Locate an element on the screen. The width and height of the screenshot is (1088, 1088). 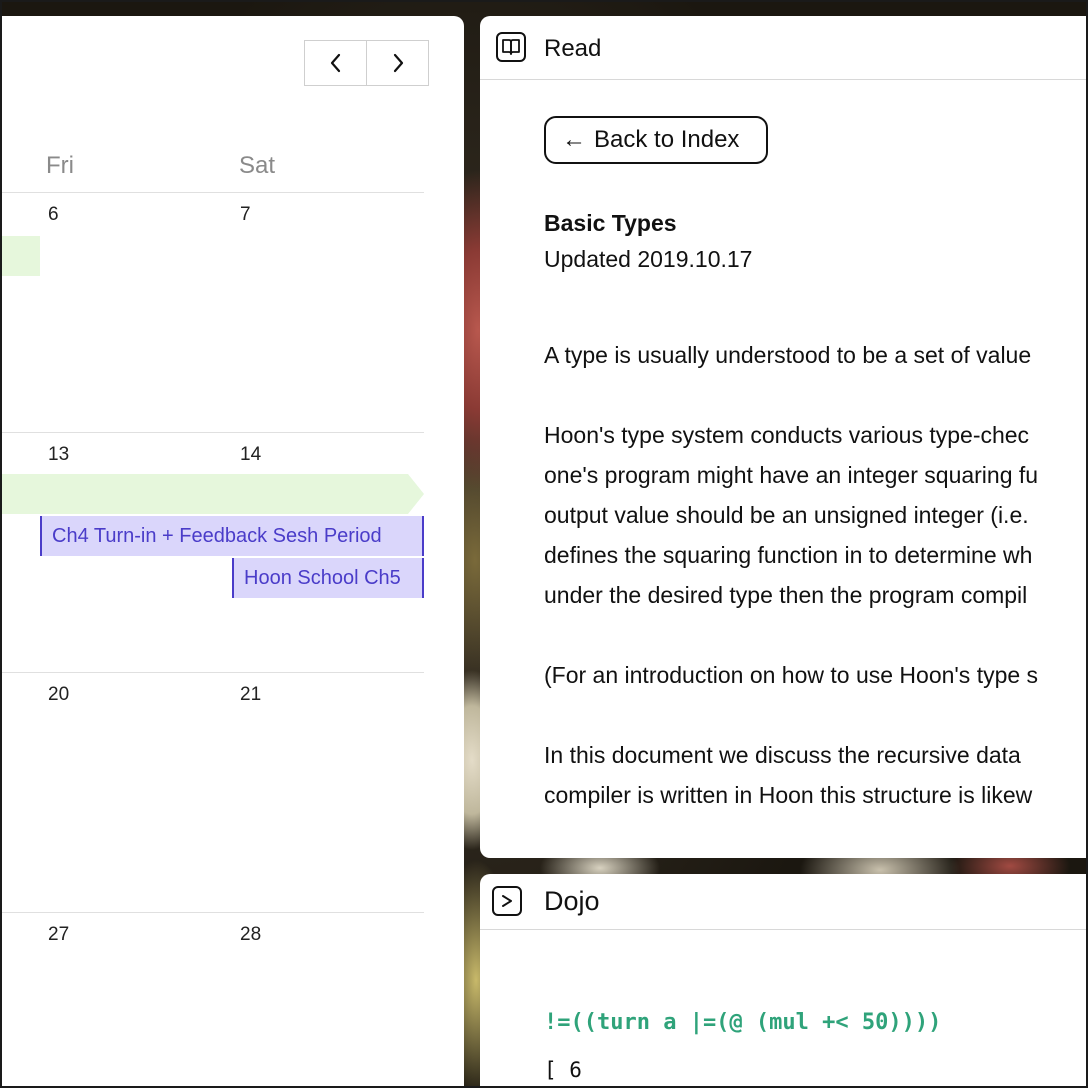
dojo-window: Dojo !=((turn a |=(@ (mul +< 50)))) [ 6 is located at coordinates (784, 981).